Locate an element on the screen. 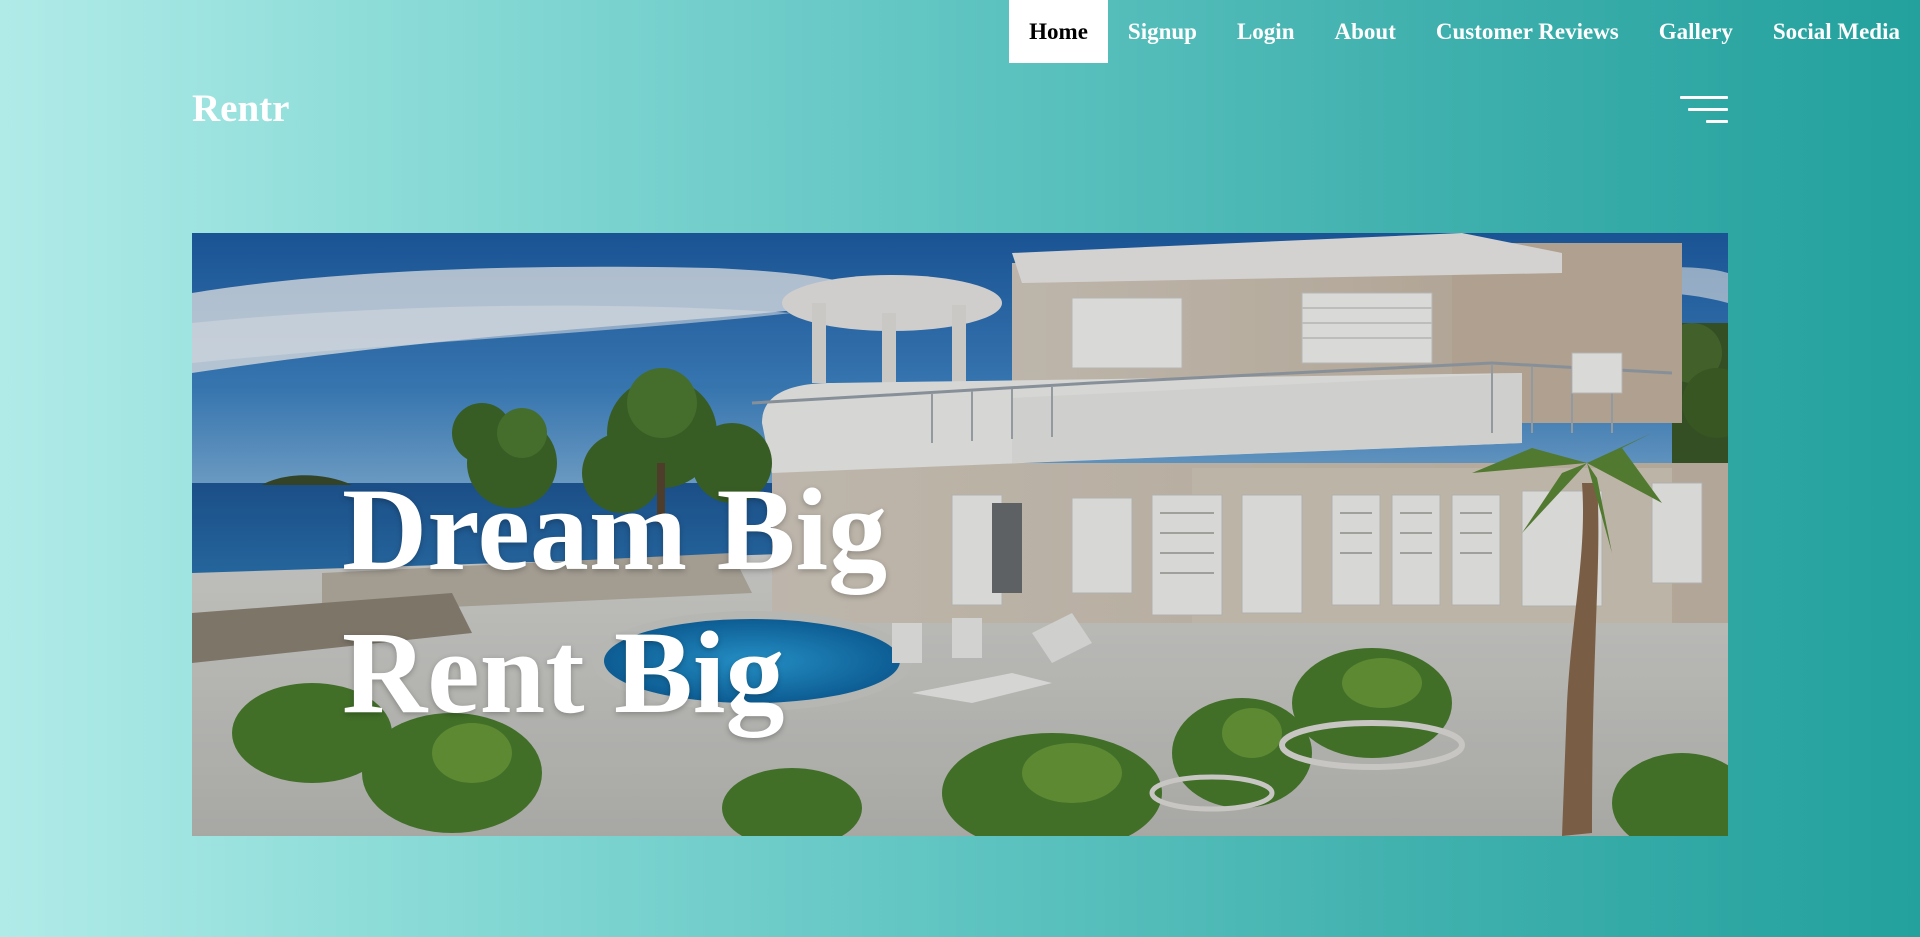  nav-social-media: Social Media is located at coordinates (1836, 31).